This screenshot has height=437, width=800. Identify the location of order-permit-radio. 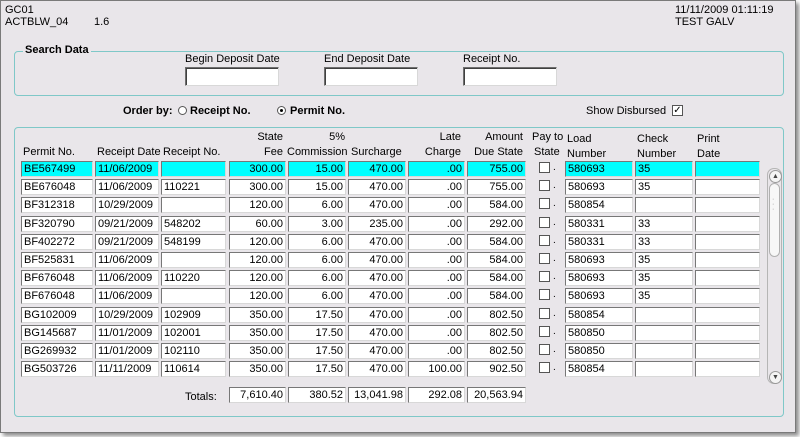
(281, 110).